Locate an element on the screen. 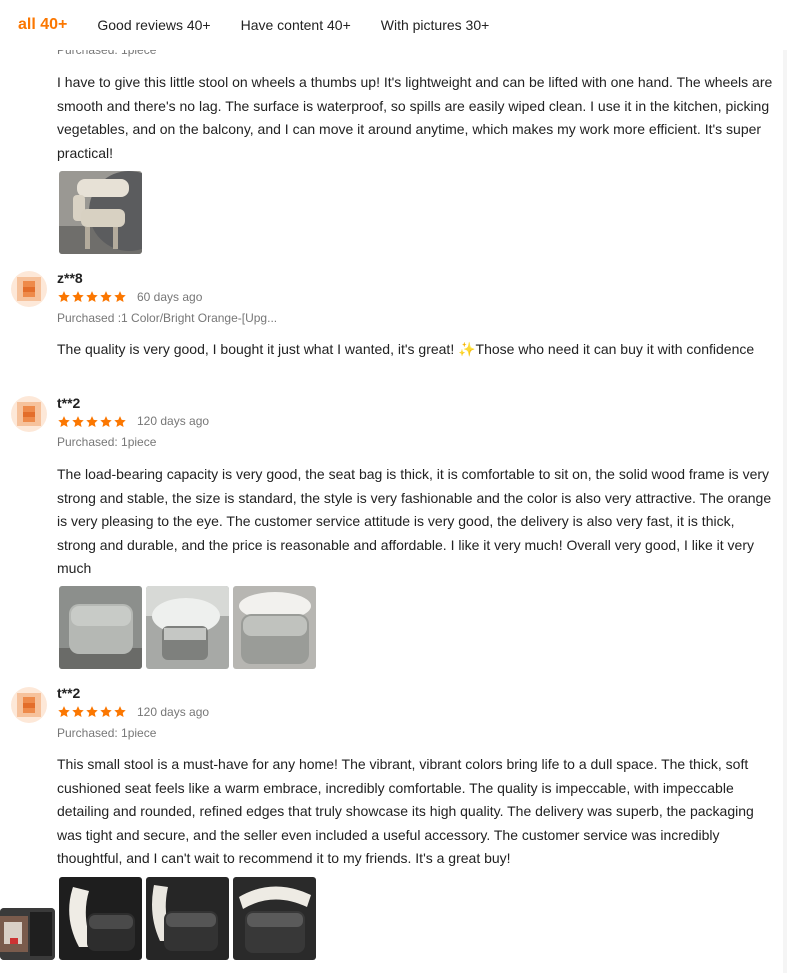  floating-product-thumbnail is located at coordinates (27, 934).